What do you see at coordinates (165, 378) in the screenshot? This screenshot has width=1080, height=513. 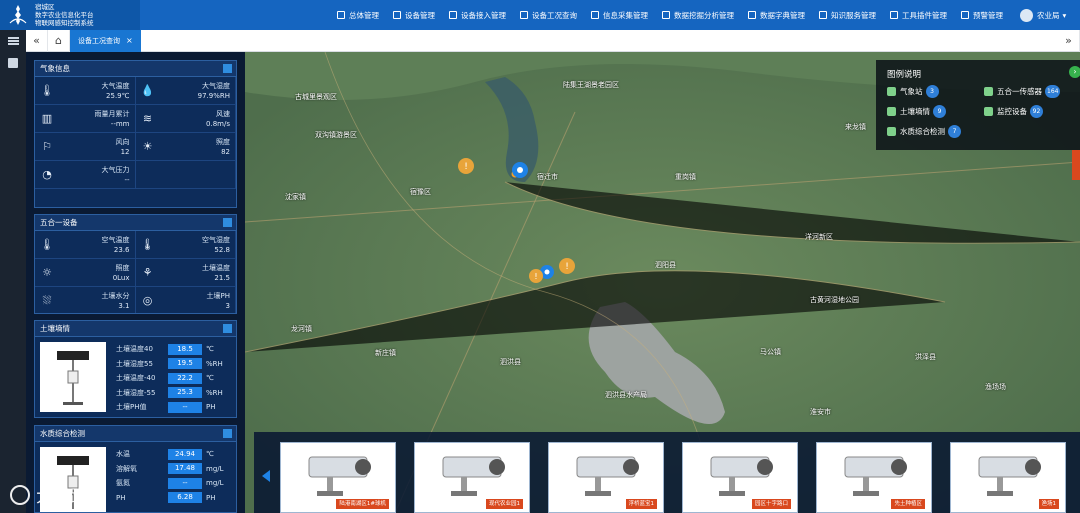 I see `soil-row: 土壤温度-40 22.2 ℃` at bounding box center [165, 378].